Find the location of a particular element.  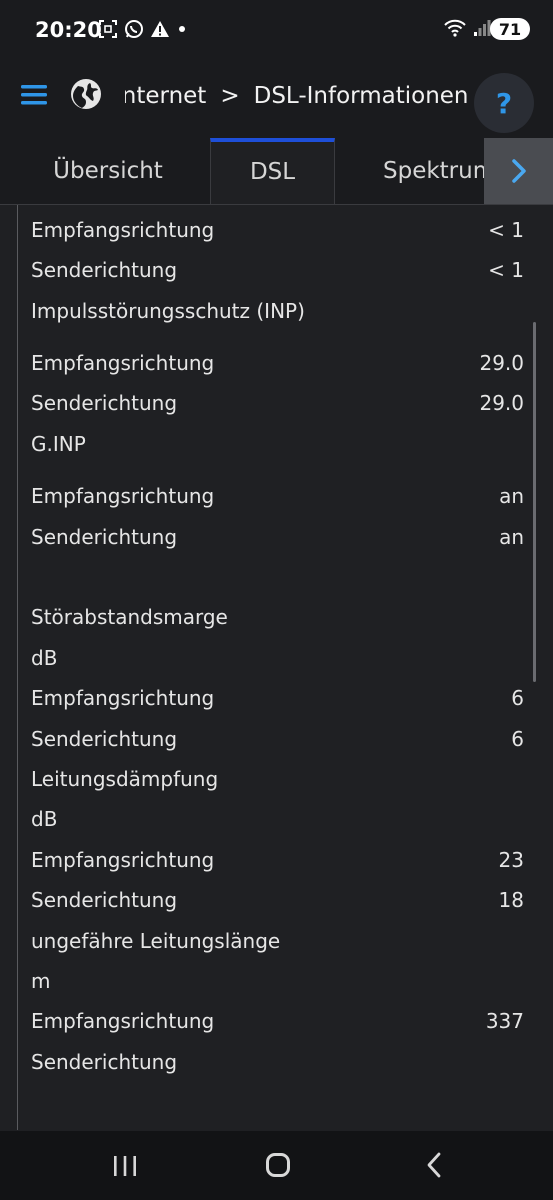

chevron-right-icon is located at coordinates (518, 171).